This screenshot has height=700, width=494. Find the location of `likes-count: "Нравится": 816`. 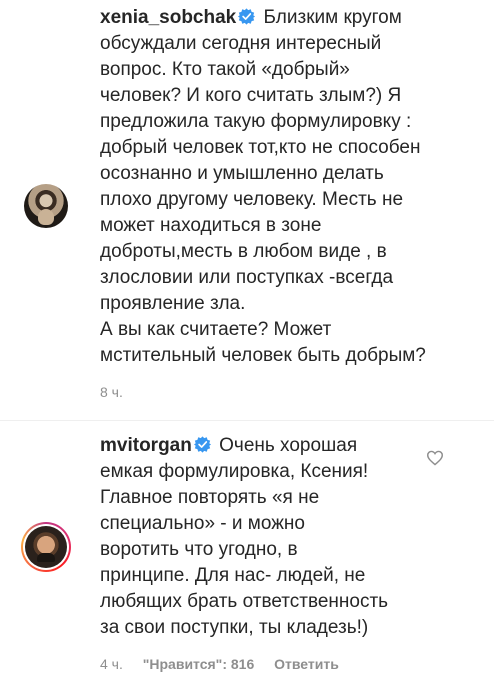

likes-count: "Нравится": 816 is located at coordinates (198, 664).